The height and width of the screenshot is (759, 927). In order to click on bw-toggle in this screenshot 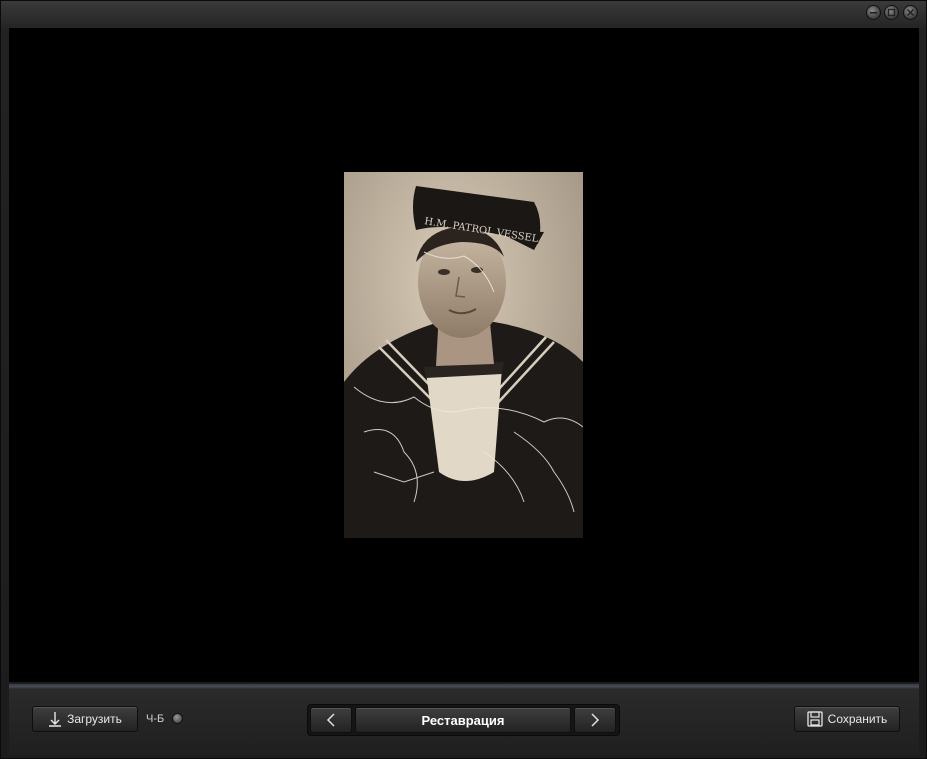, I will do `click(177, 718)`.